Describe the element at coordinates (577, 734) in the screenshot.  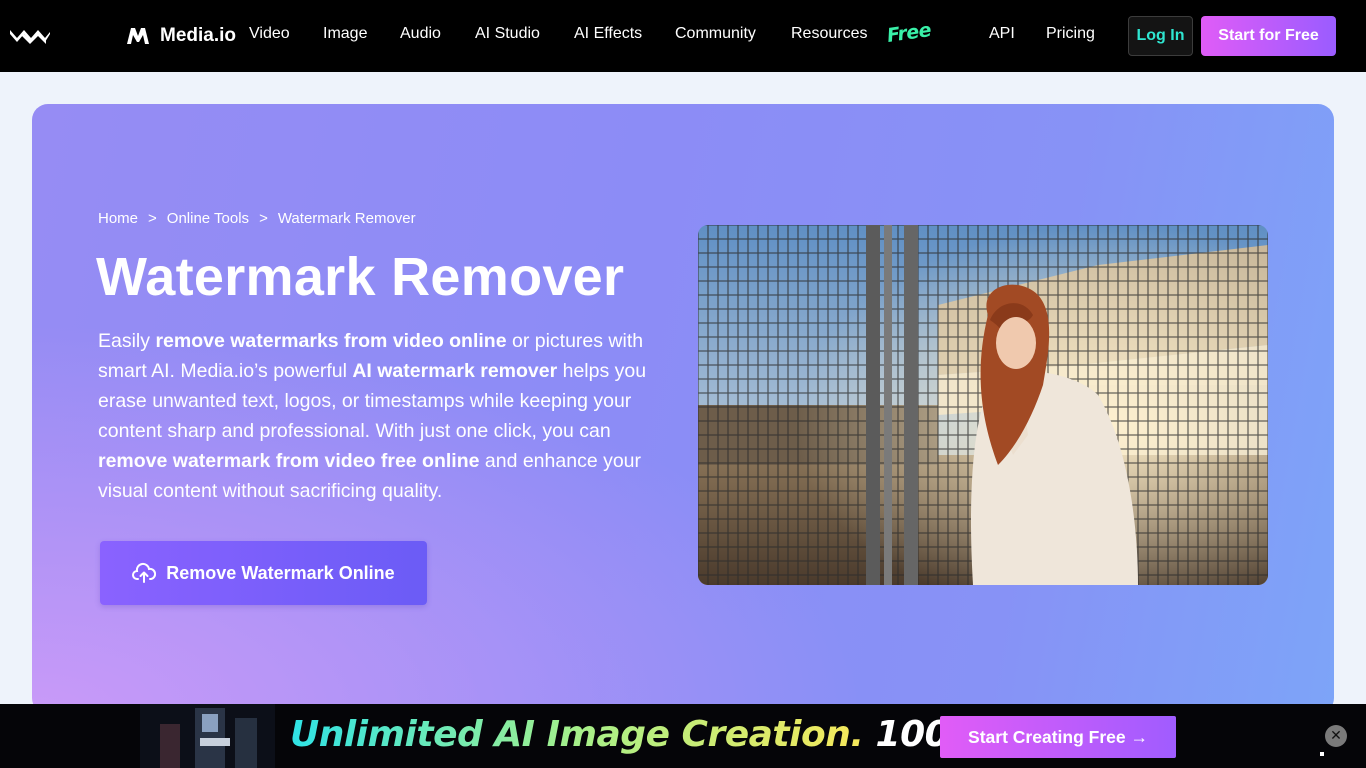
I see `banner-highlight-text: Unlimited AI Image Creation.` at that location.